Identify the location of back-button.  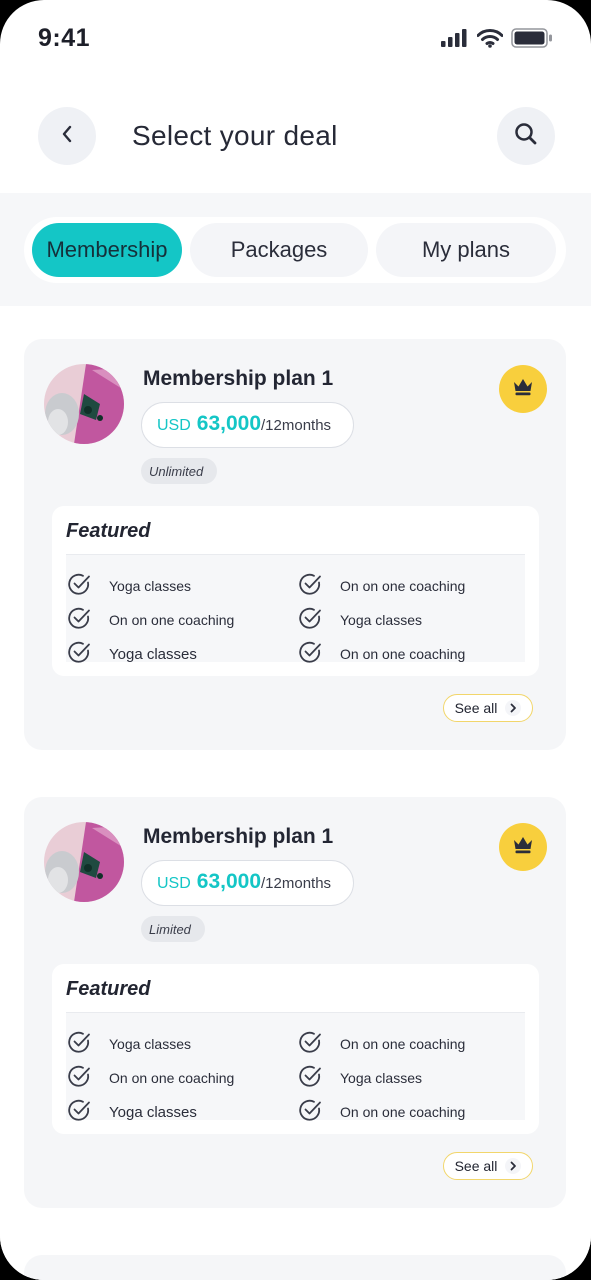
(67, 136).